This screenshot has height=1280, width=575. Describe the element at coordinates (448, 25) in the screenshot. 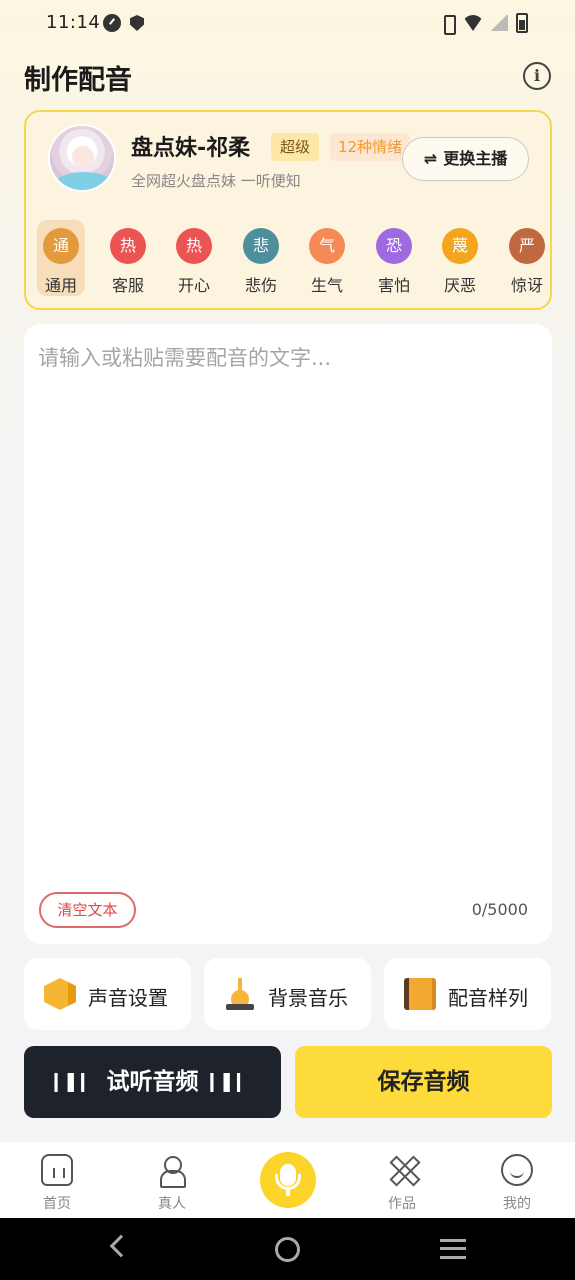

I see `vibrate-icon` at that location.